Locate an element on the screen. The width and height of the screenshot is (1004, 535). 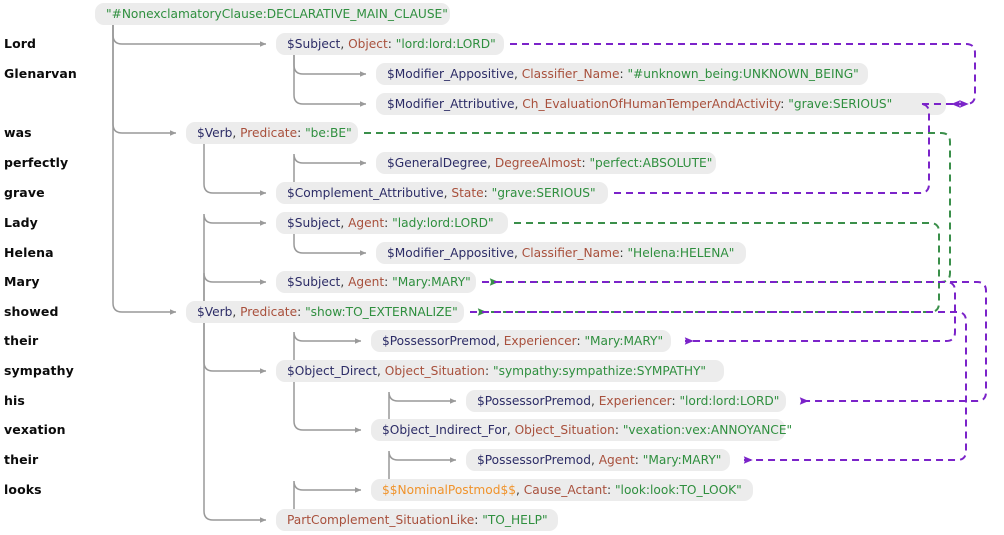
dep-subject-lord-to-modifier-attributive is located at coordinates (743, 75).